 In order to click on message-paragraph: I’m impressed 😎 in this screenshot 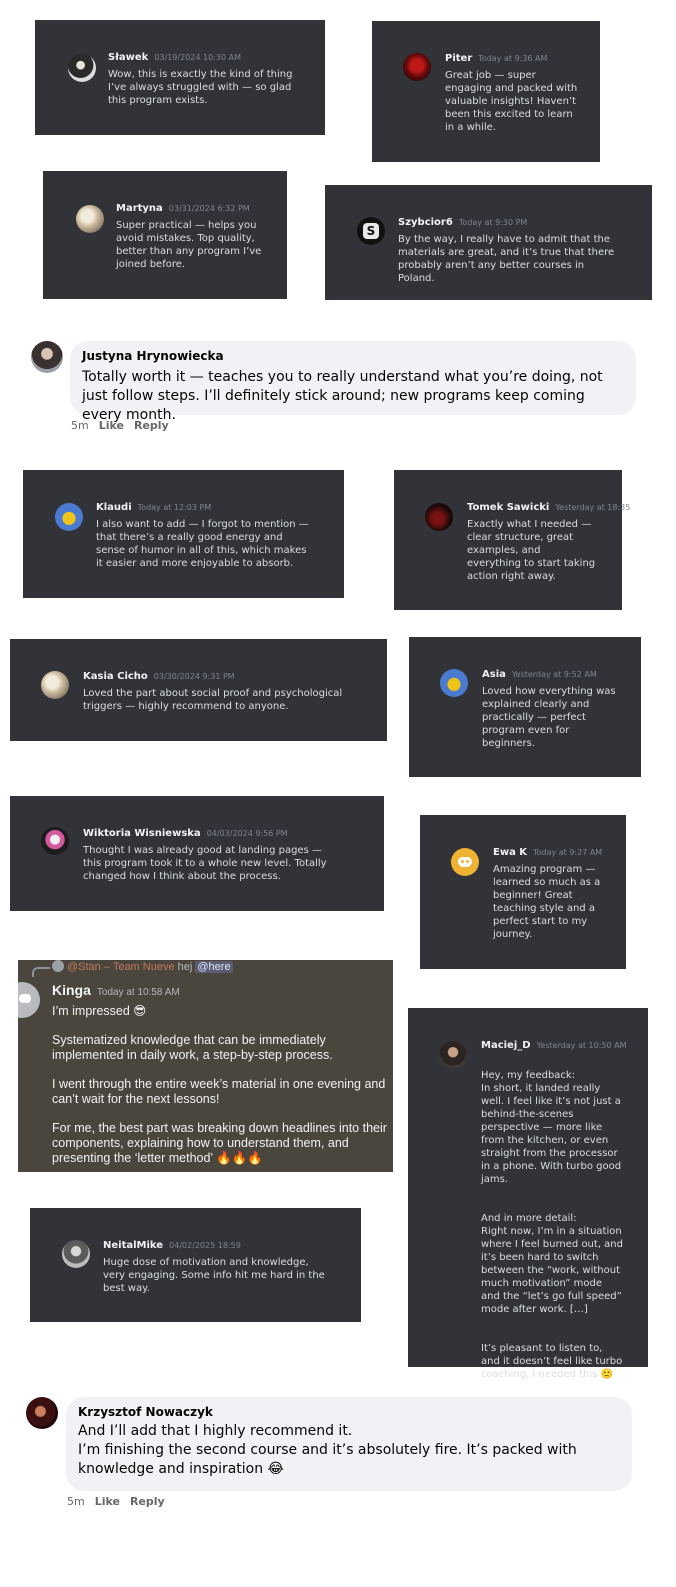, I will do `click(99, 1011)`.